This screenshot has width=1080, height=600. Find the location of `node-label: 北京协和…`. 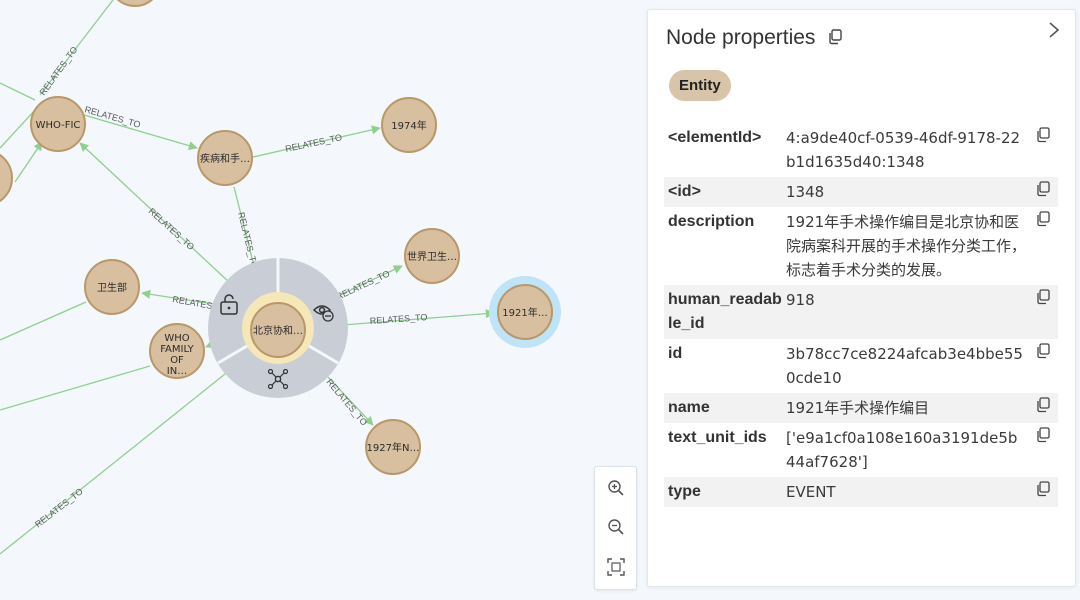

node-label: 北京协和… is located at coordinates (278, 330).